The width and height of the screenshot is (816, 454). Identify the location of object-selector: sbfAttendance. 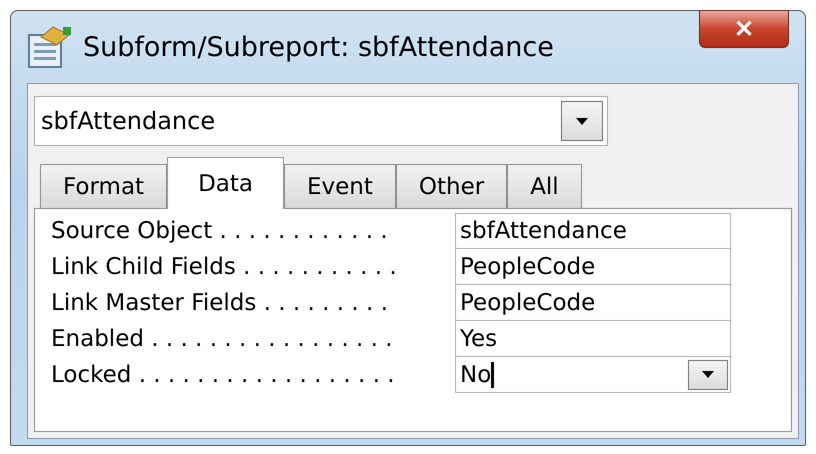
(321, 121).